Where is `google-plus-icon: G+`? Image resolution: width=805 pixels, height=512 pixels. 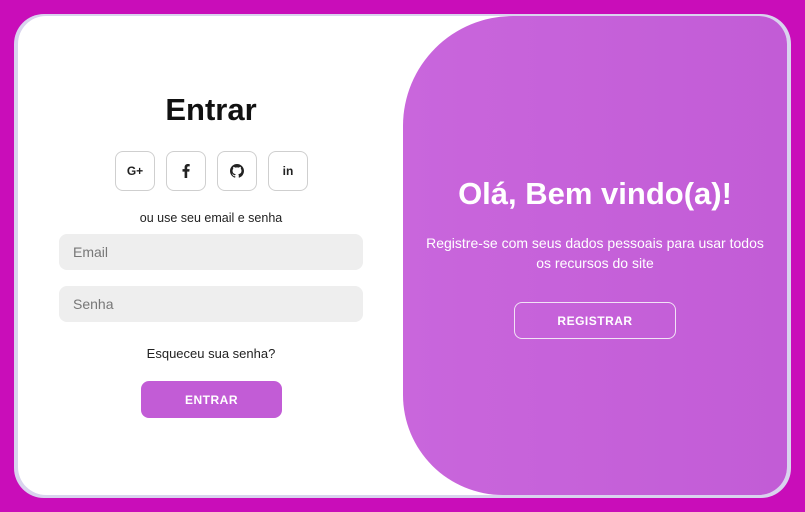
google-plus-icon: G+ is located at coordinates (135, 171).